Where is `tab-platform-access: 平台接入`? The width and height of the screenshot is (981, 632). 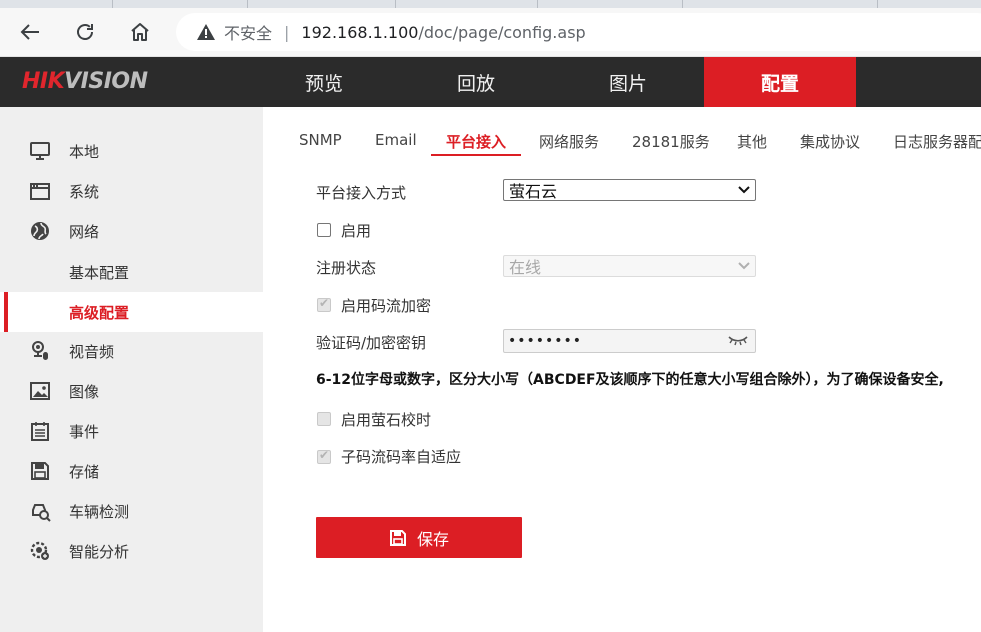 tab-platform-access: 平台接入 is located at coordinates (476, 141).